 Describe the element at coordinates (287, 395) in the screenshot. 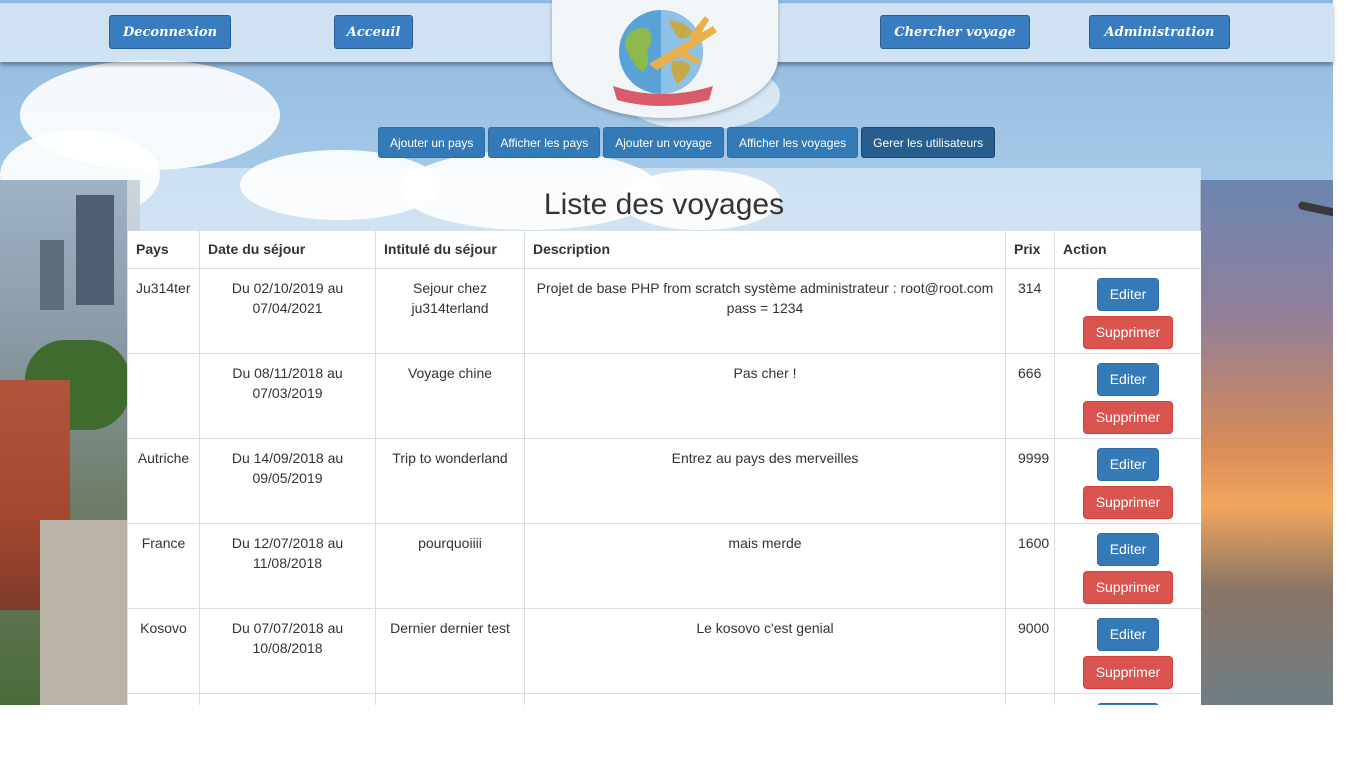

I see `cell-date: Du 08/11/2018 au 07/03/2019` at that location.